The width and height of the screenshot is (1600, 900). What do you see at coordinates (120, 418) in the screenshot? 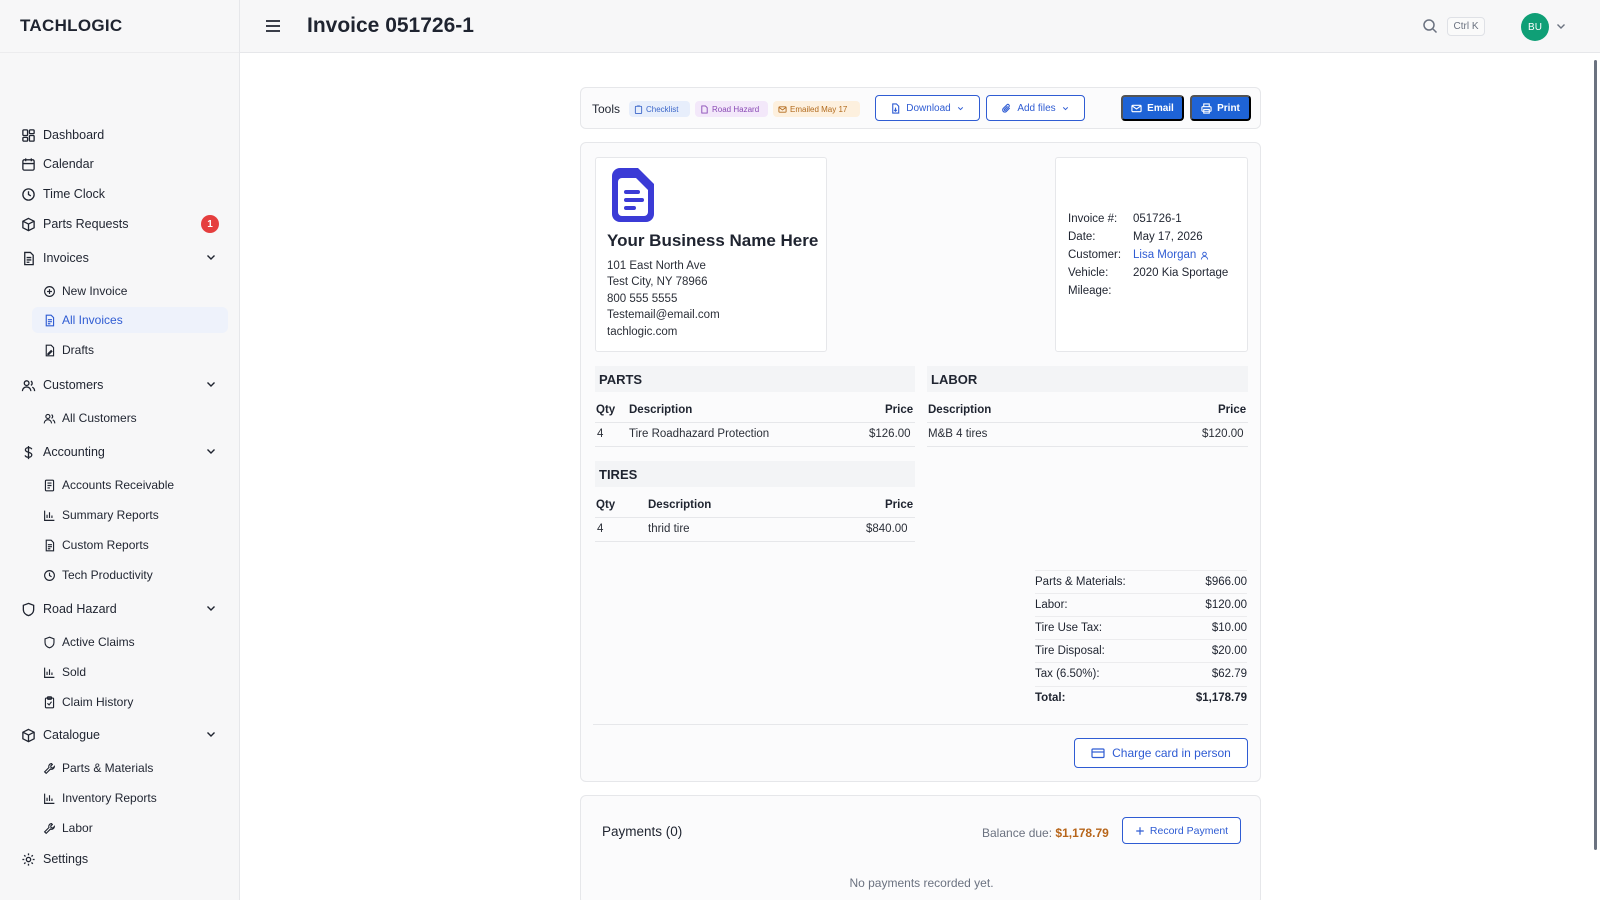
I see `sidebar-item-all-customers: All Customers` at bounding box center [120, 418].